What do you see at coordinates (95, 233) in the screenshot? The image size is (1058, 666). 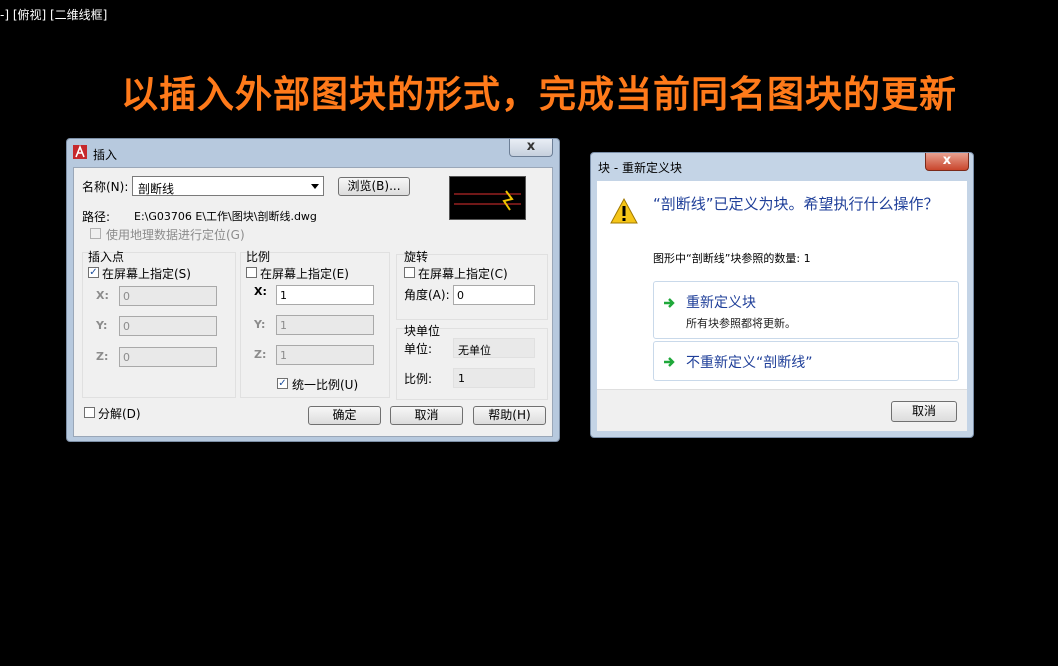 I see `geo-location-checkbox` at bounding box center [95, 233].